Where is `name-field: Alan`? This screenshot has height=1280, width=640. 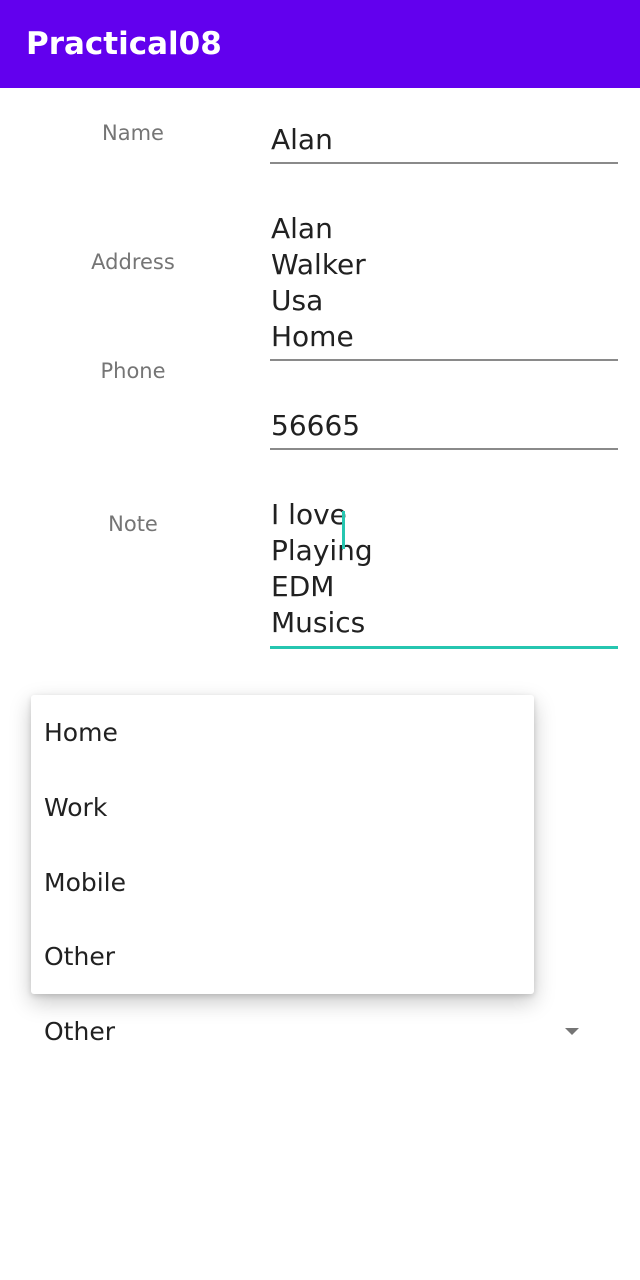
name-field: Alan is located at coordinates (444, 143).